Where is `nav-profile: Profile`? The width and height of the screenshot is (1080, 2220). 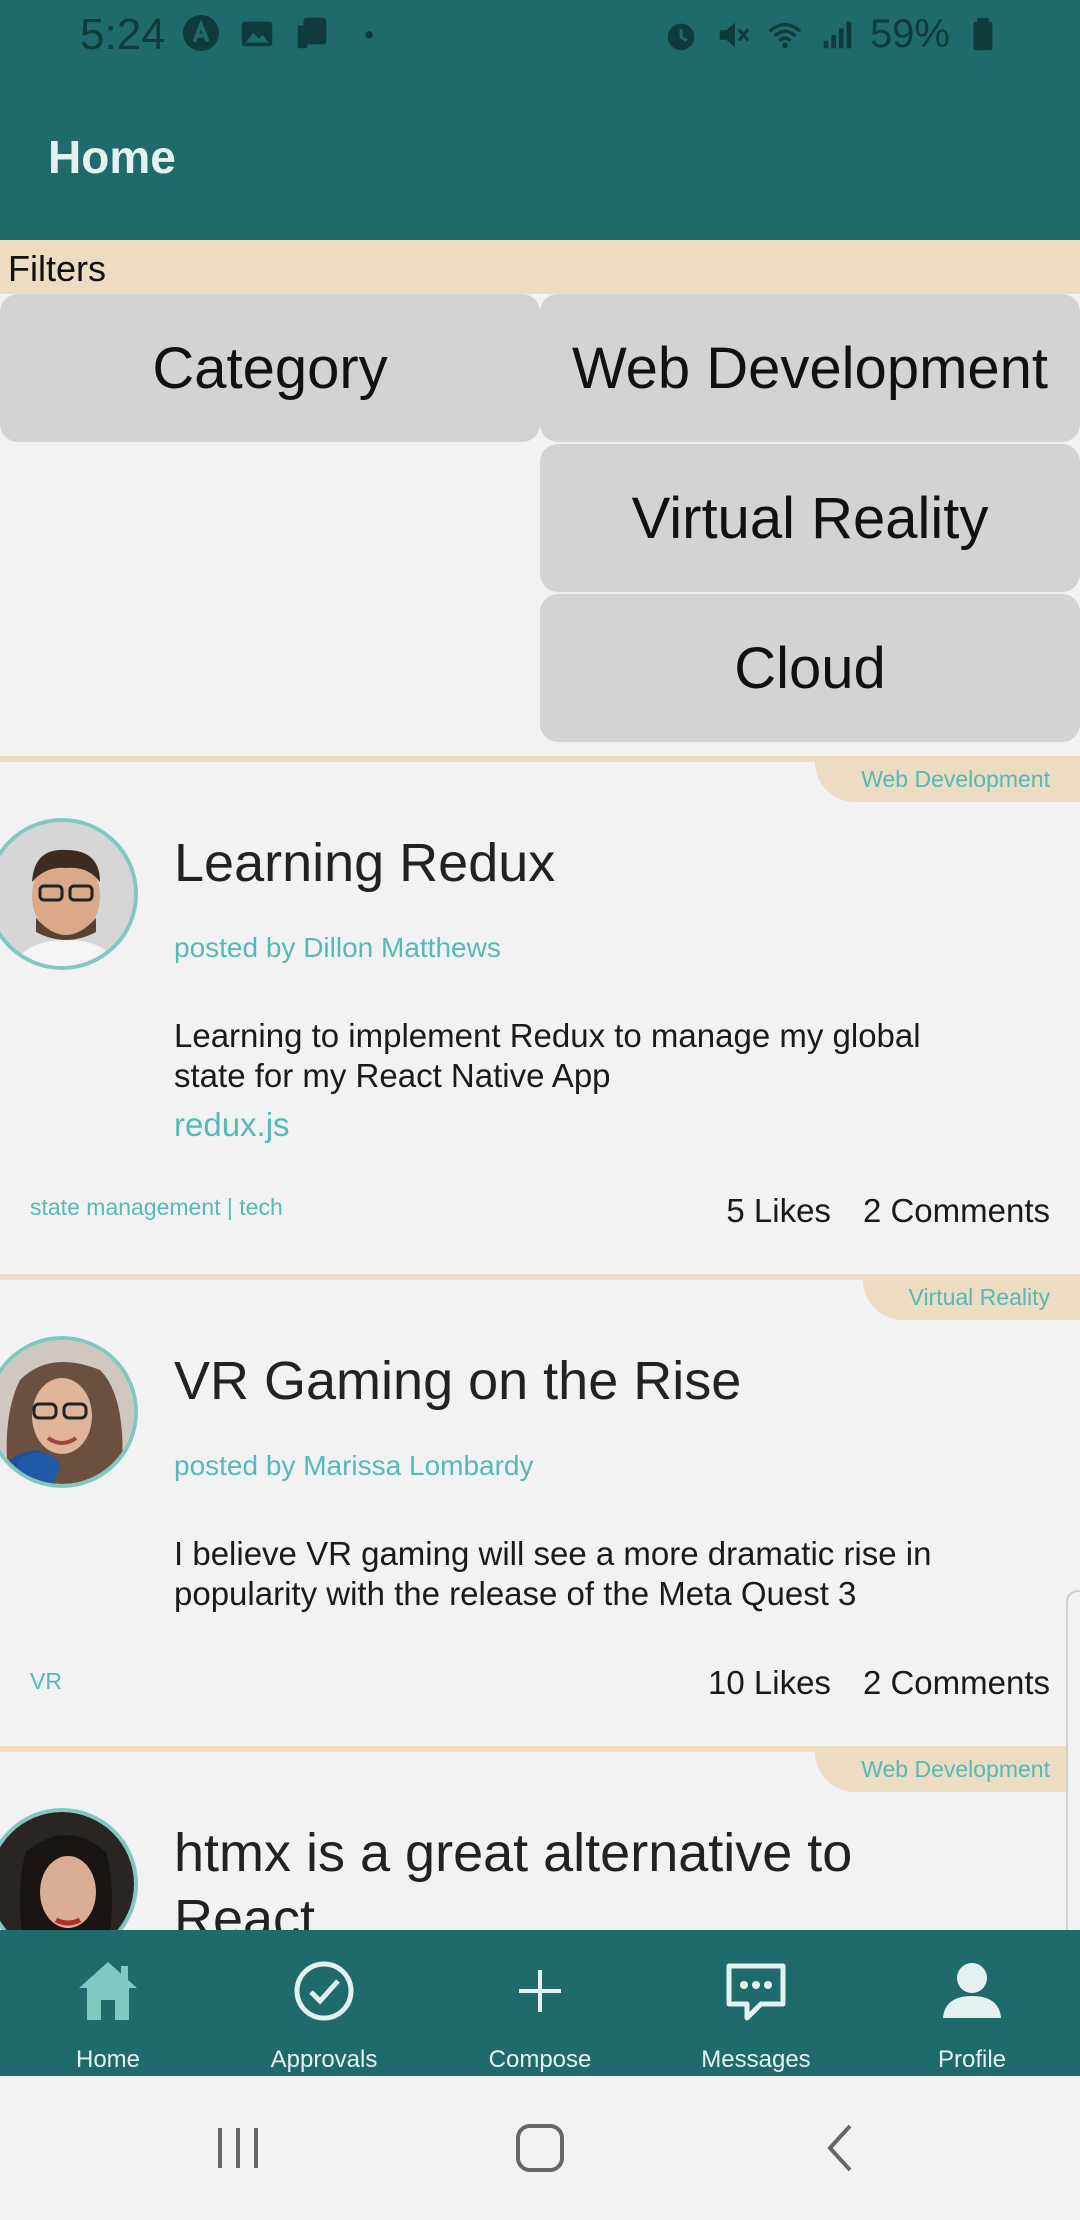 nav-profile: Profile is located at coordinates (972, 2003).